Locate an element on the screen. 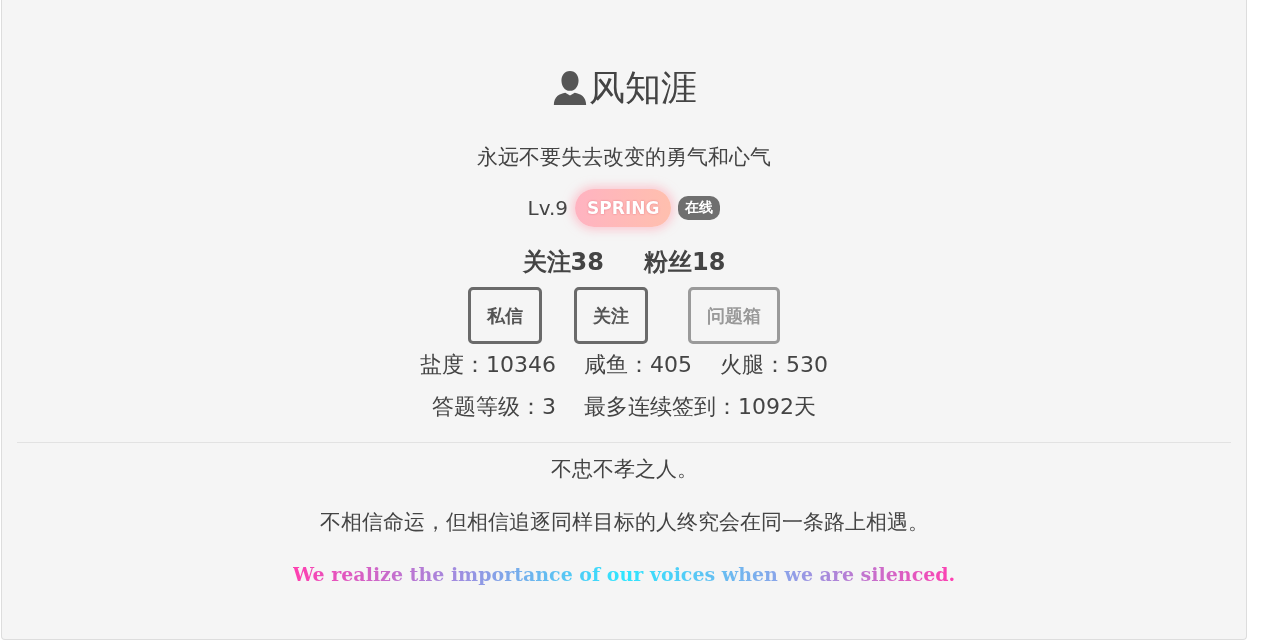  motto-text: 永远不要失去改变的勇气和心气 is located at coordinates (624, 157).